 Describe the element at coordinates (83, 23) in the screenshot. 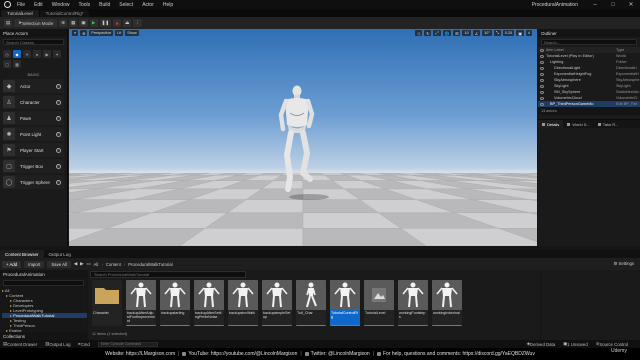

I see `cinematics-icon: ▣` at that location.